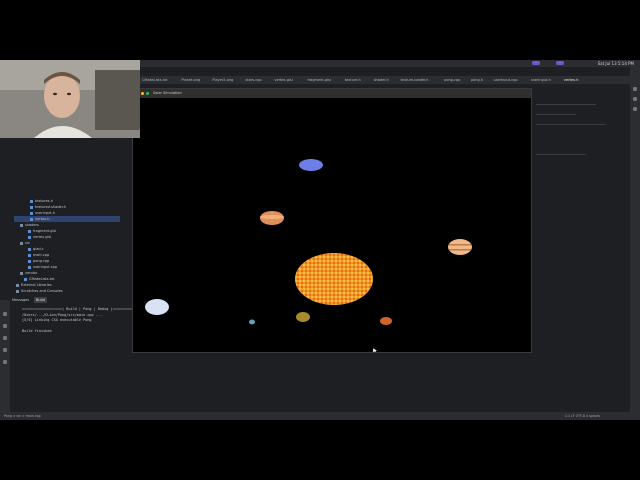 This screenshot has height=480, width=640. What do you see at coordinates (381, 80) in the screenshot?
I see `editor-tab: shader.h` at bounding box center [381, 80].